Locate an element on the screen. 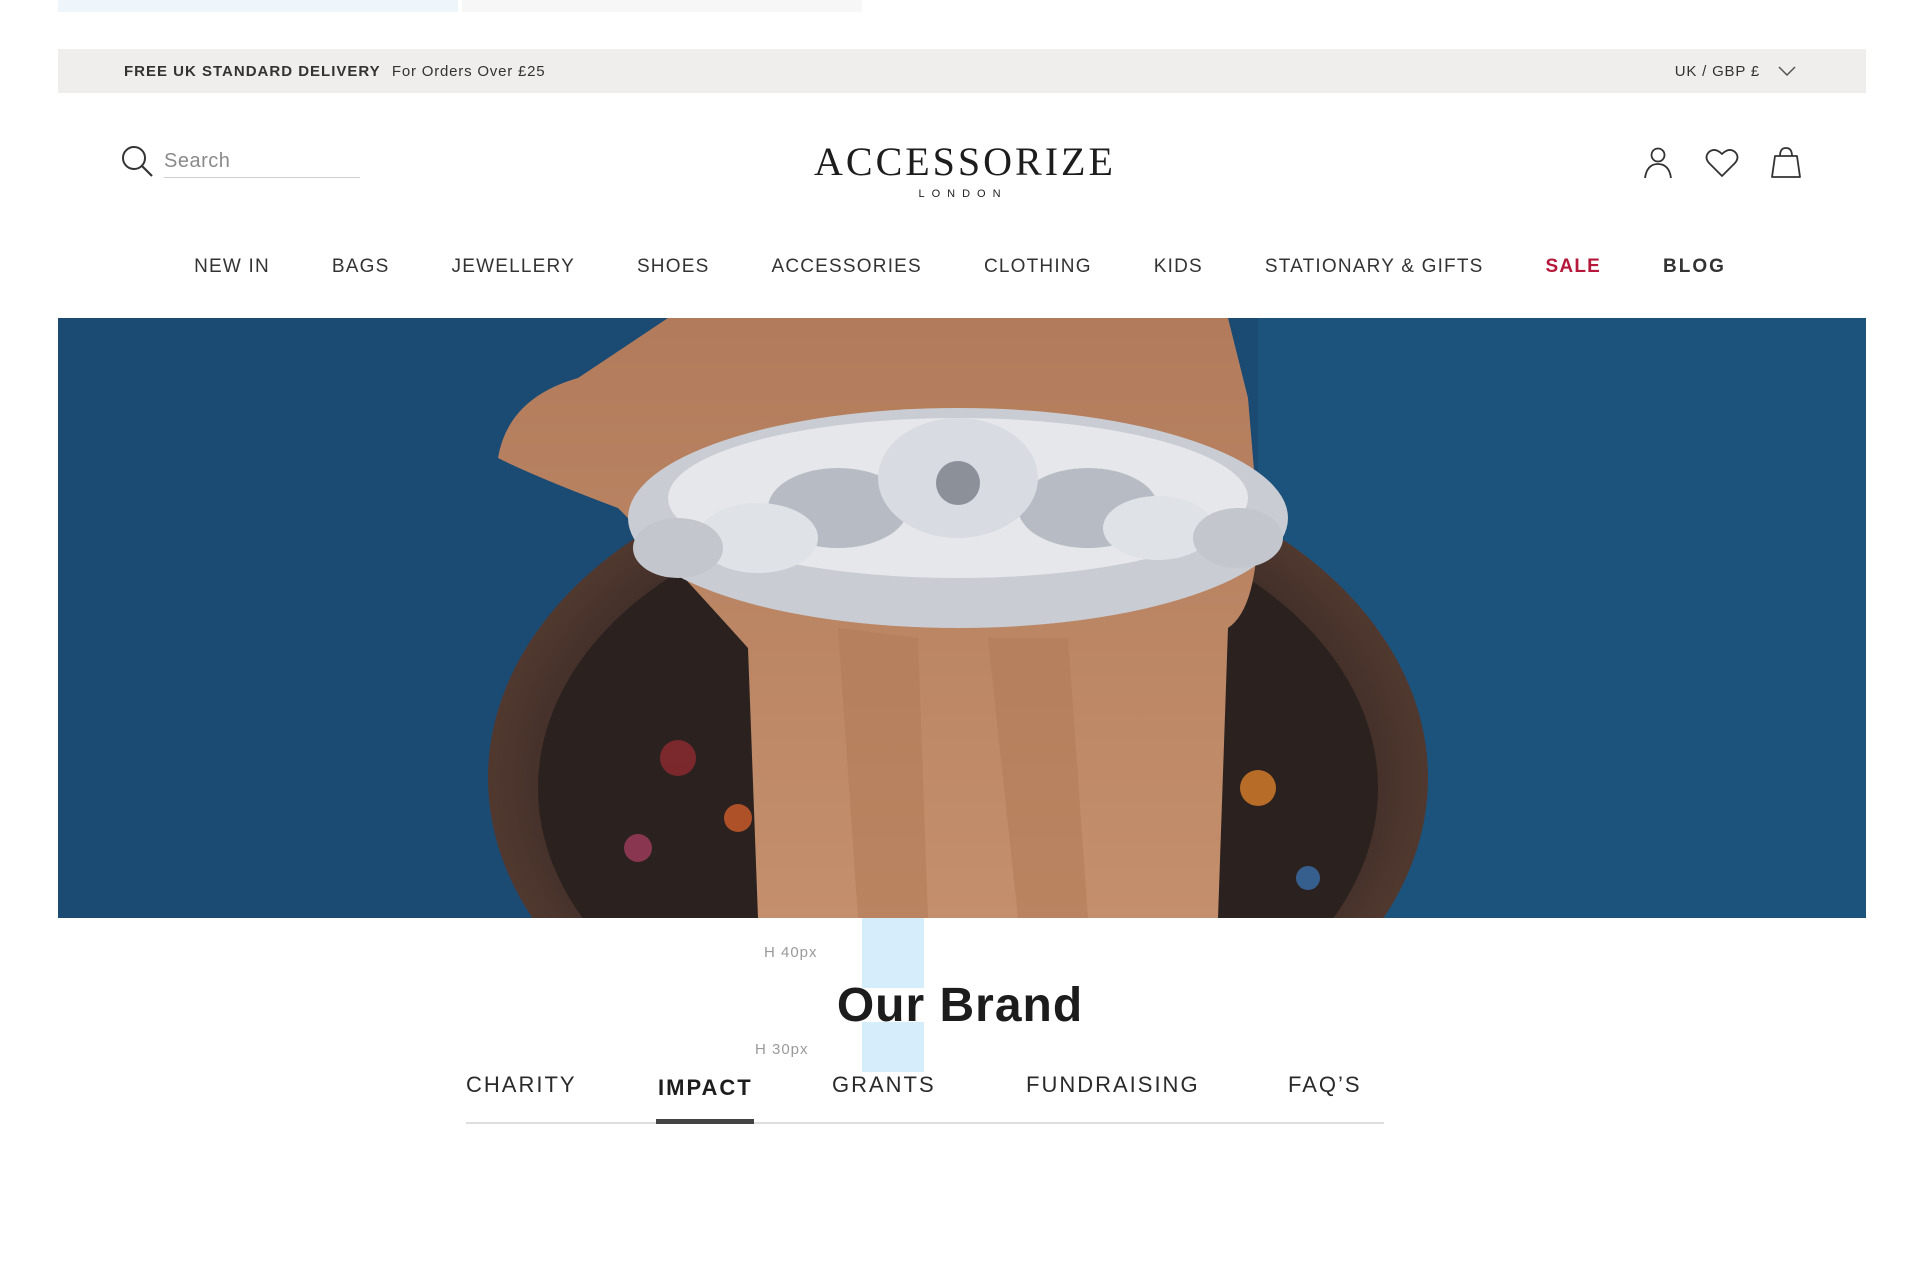 The image size is (1920, 1265). header-icons is located at coordinates (1722, 162).